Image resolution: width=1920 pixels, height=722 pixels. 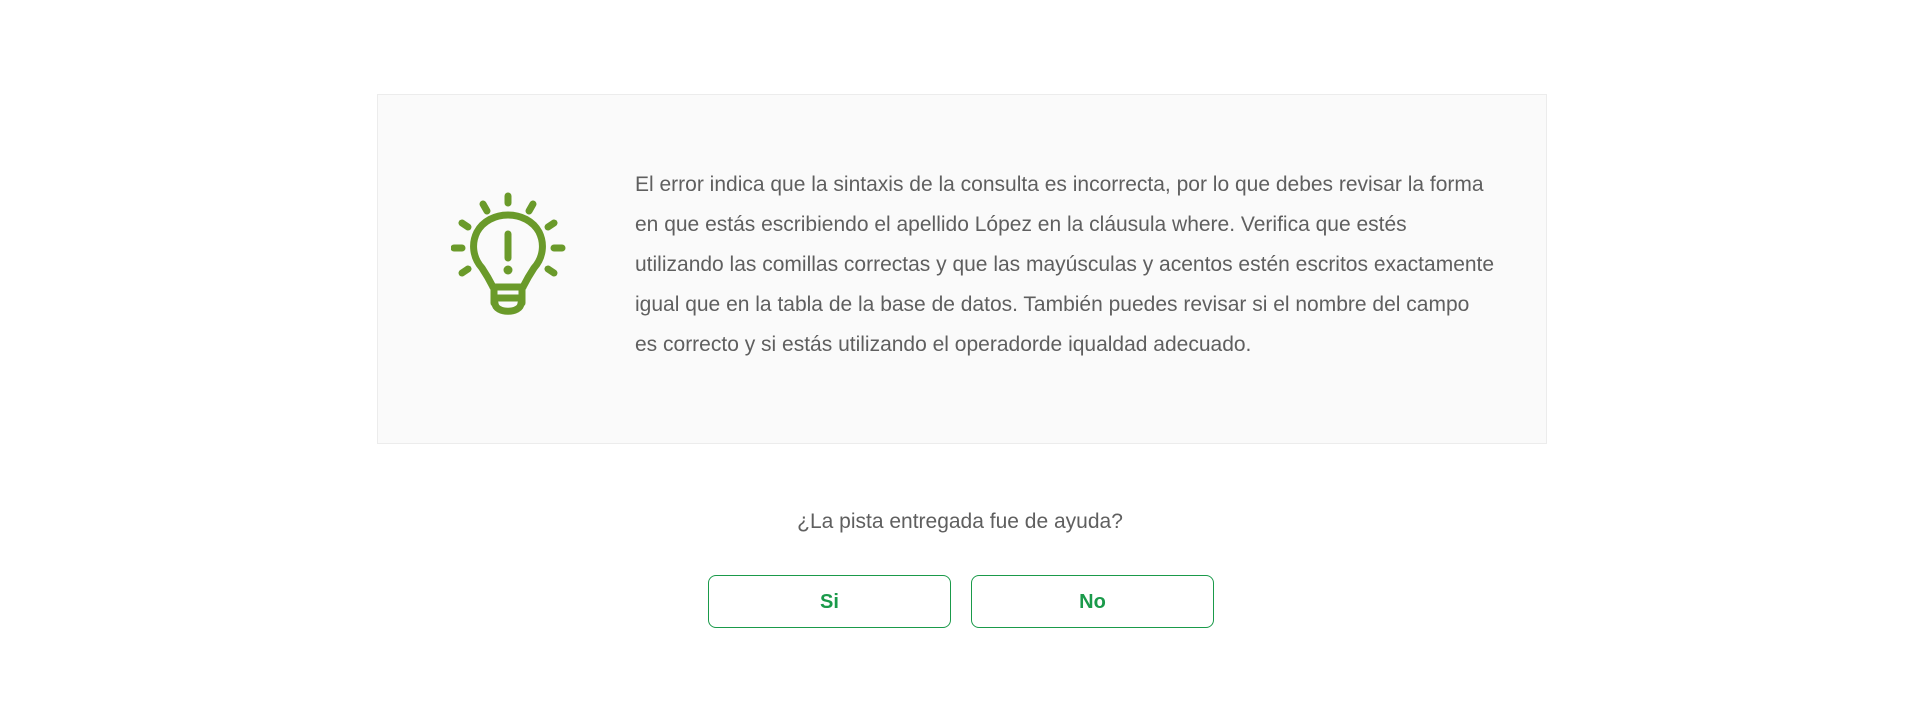 What do you see at coordinates (960, 521) in the screenshot?
I see `feedback-question: ¿La pista entregada fue de ayuda?` at bounding box center [960, 521].